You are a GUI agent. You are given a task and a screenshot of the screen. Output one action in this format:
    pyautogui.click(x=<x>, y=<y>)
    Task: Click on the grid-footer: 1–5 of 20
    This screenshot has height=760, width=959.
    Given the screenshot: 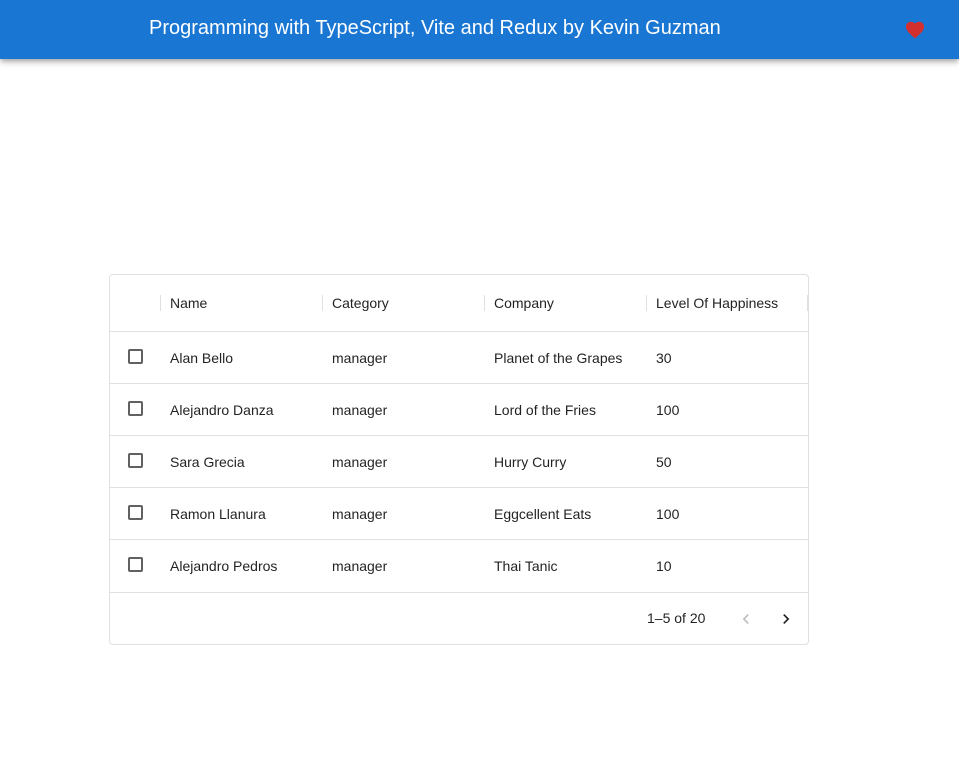 What is the action you would take?
    pyautogui.click(x=459, y=618)
    